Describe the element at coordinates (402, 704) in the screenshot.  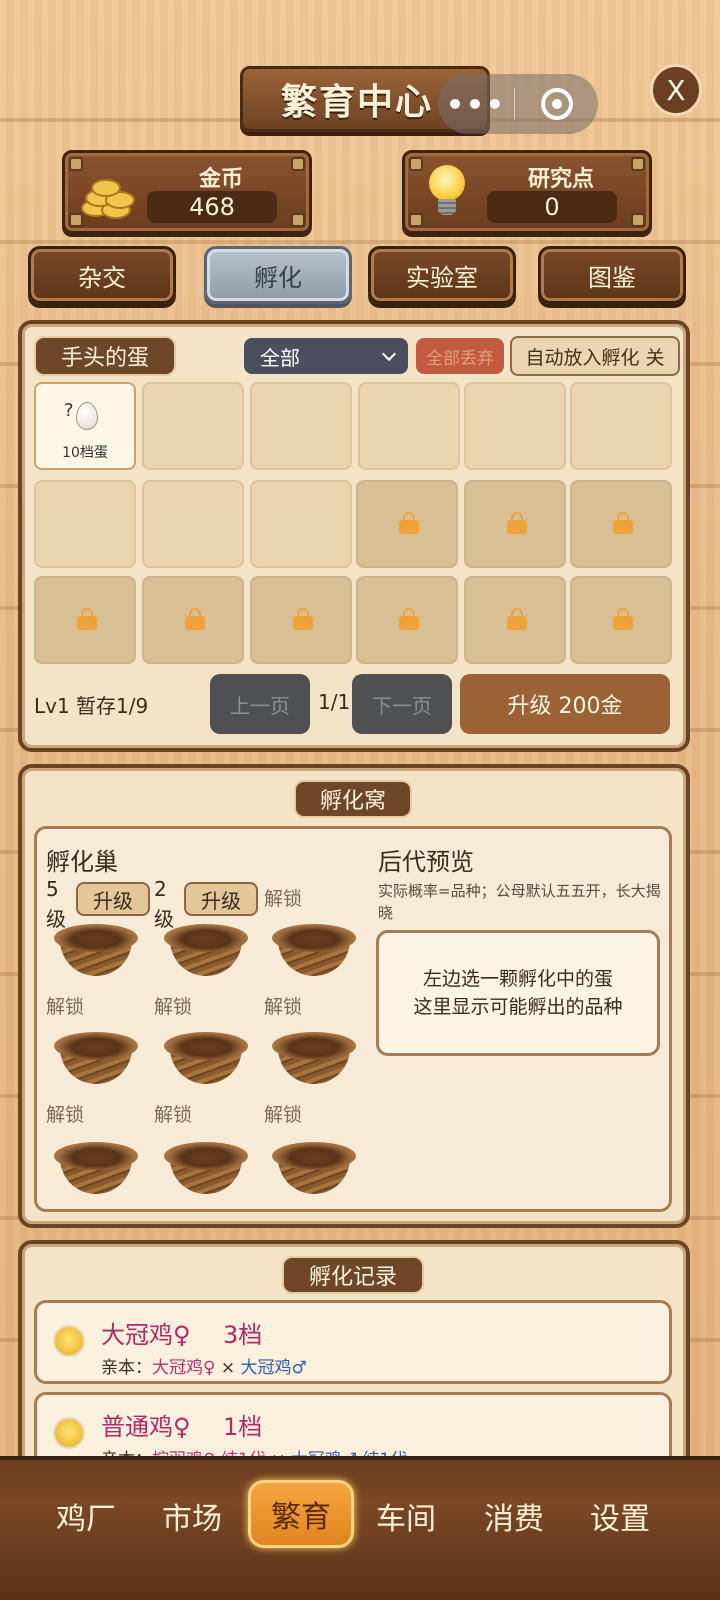
I see `next-page-button: 下一页` at that location.